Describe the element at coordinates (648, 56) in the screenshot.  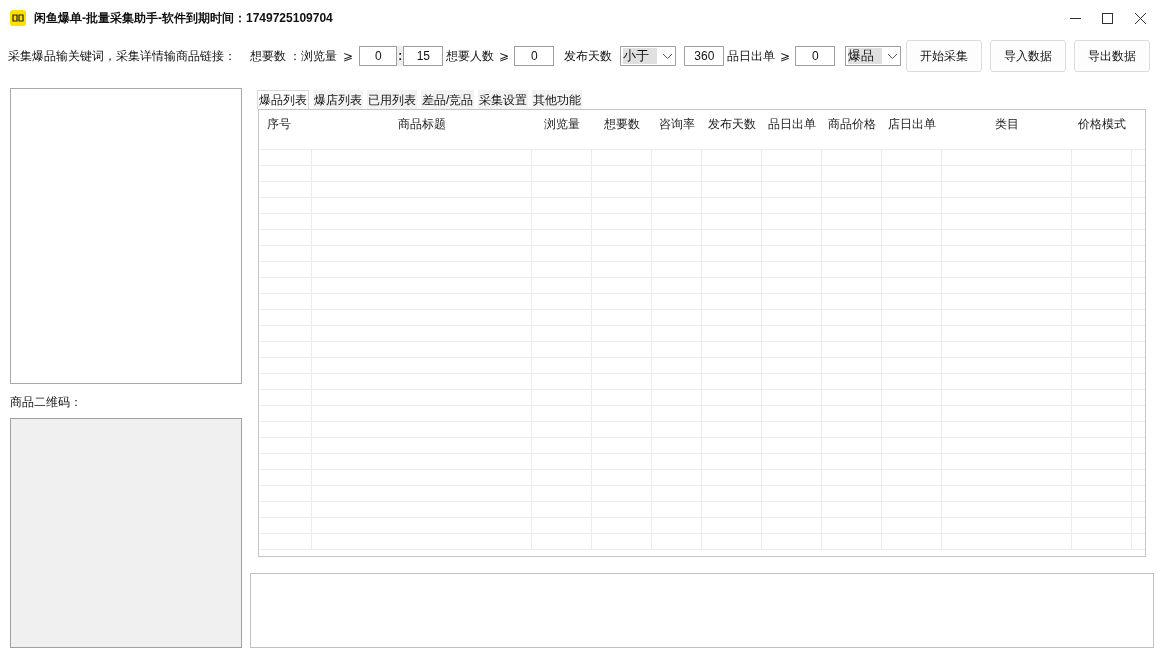
I see `dropdown: 小于` at that location.